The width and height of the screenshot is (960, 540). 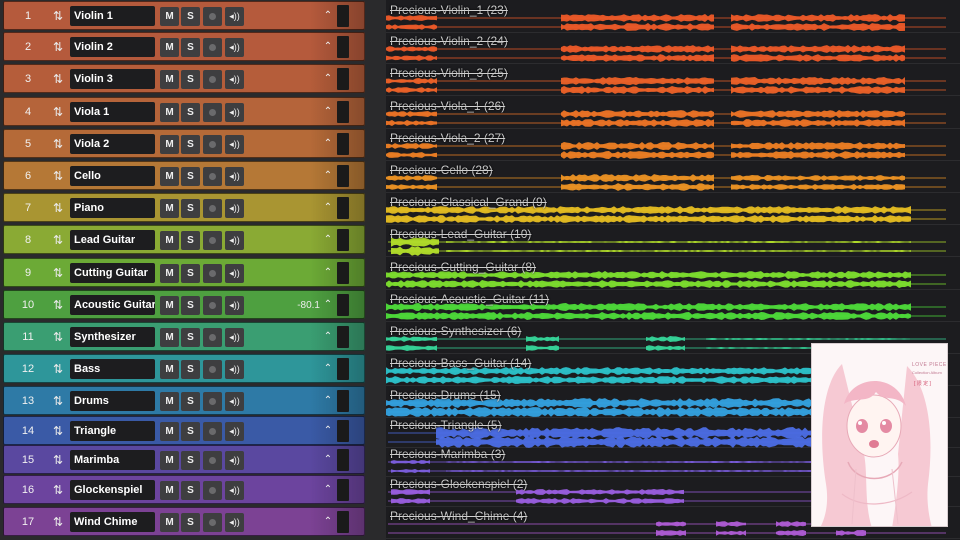 I want to click on track-header: 13 ⇅ Drums M S ◂)) ⌃, so click(x=184, y=400).